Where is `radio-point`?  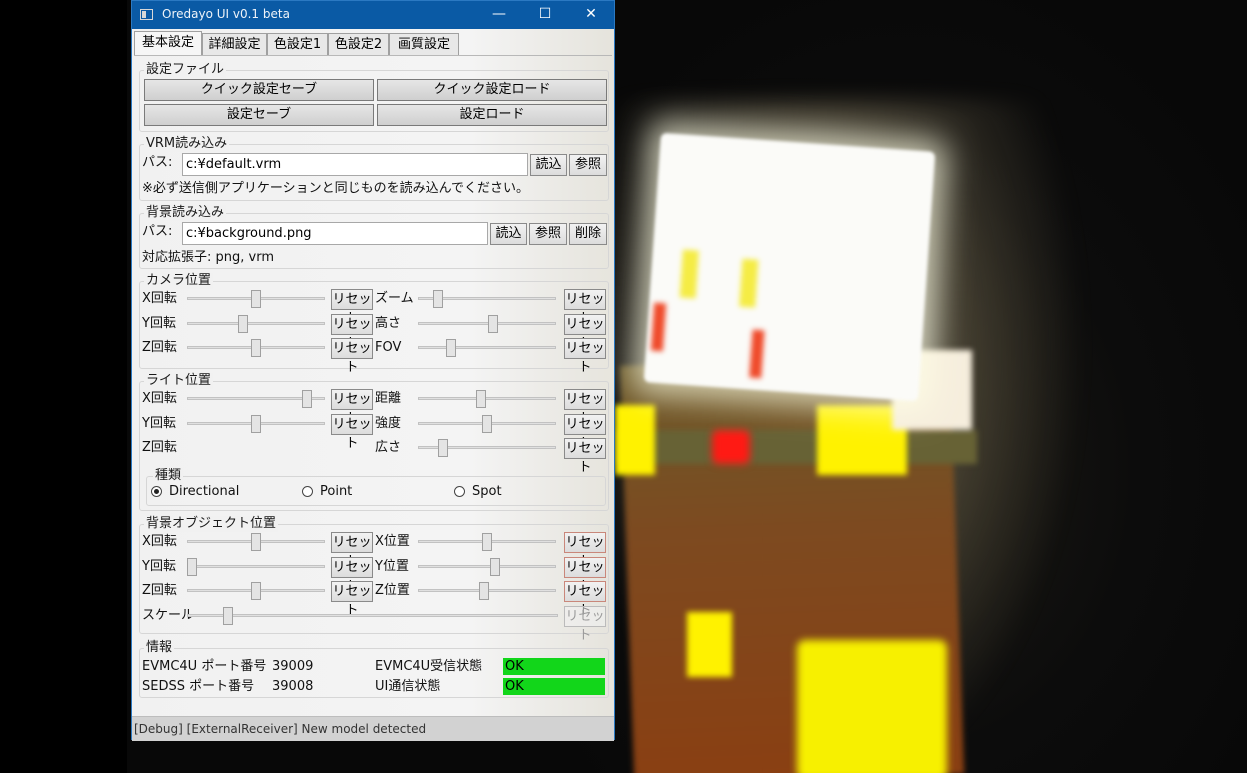 radio-point is located at coordinates (307, 491).